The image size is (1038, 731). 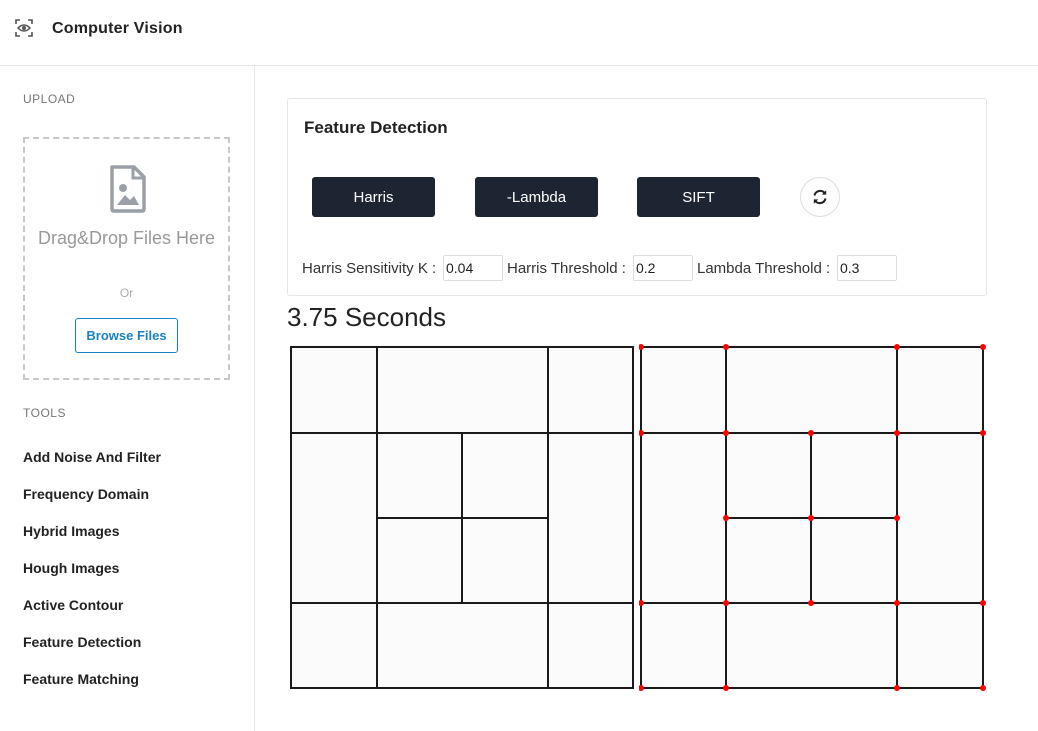 What do you see at coordinates (49, 99) in the screenshot?
I see `upload-section-label: UPLOAD` at bounding box center [49, 99].